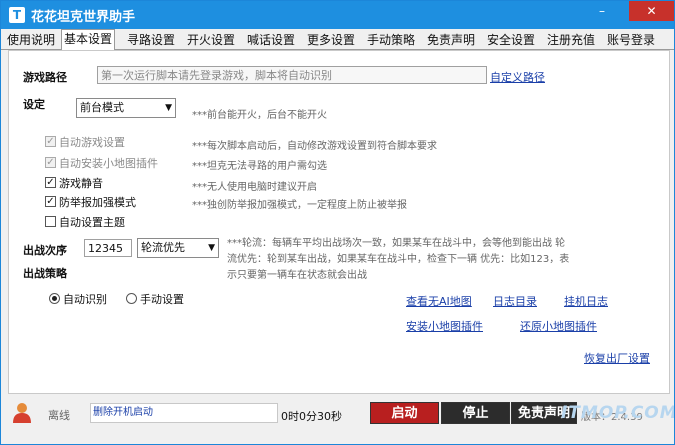  I want to click on settings-label: 设定, so click(34, 104).